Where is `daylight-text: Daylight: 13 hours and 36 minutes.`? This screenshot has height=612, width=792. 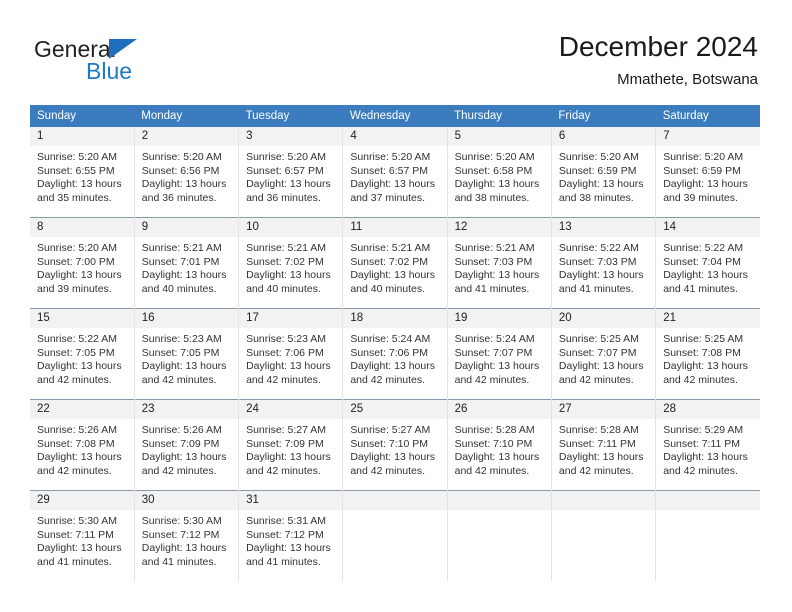
daylight-text: Daylight: 13 hours and 36 minutes. is located at coordinates (184, 191).